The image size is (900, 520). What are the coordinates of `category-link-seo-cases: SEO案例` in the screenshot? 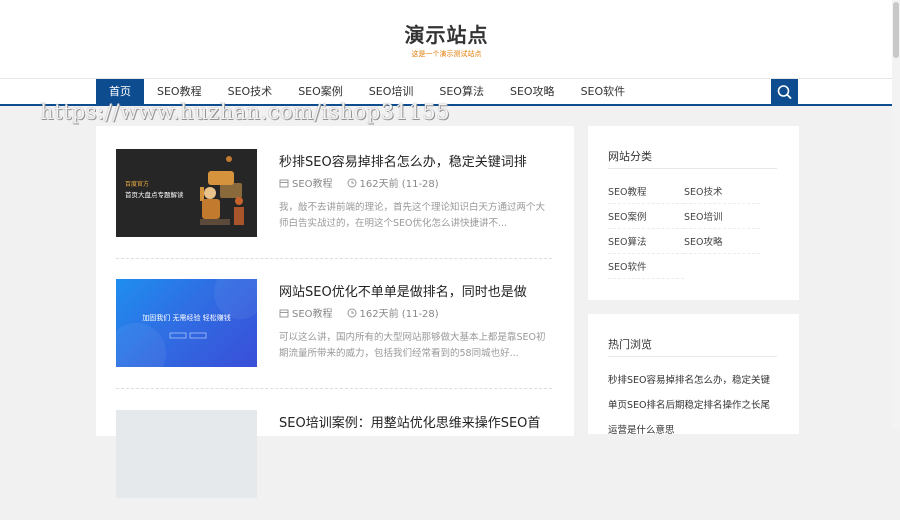 It's located at (627, 216).